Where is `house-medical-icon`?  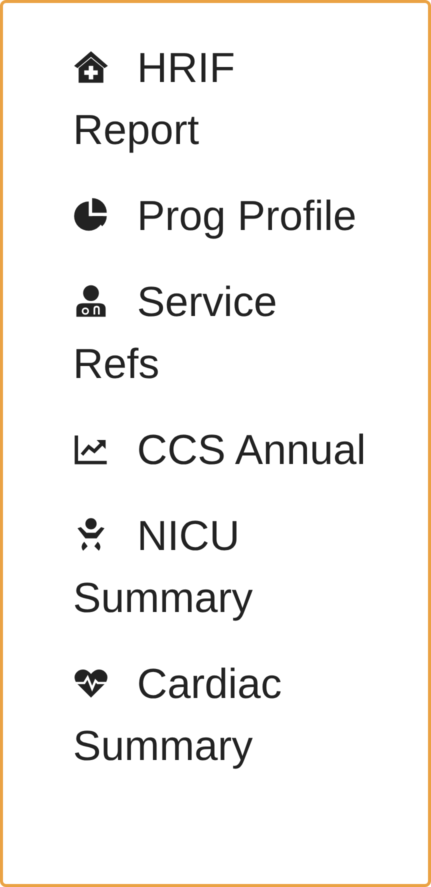
house-medical-icon is located at coordinates (91, 67).